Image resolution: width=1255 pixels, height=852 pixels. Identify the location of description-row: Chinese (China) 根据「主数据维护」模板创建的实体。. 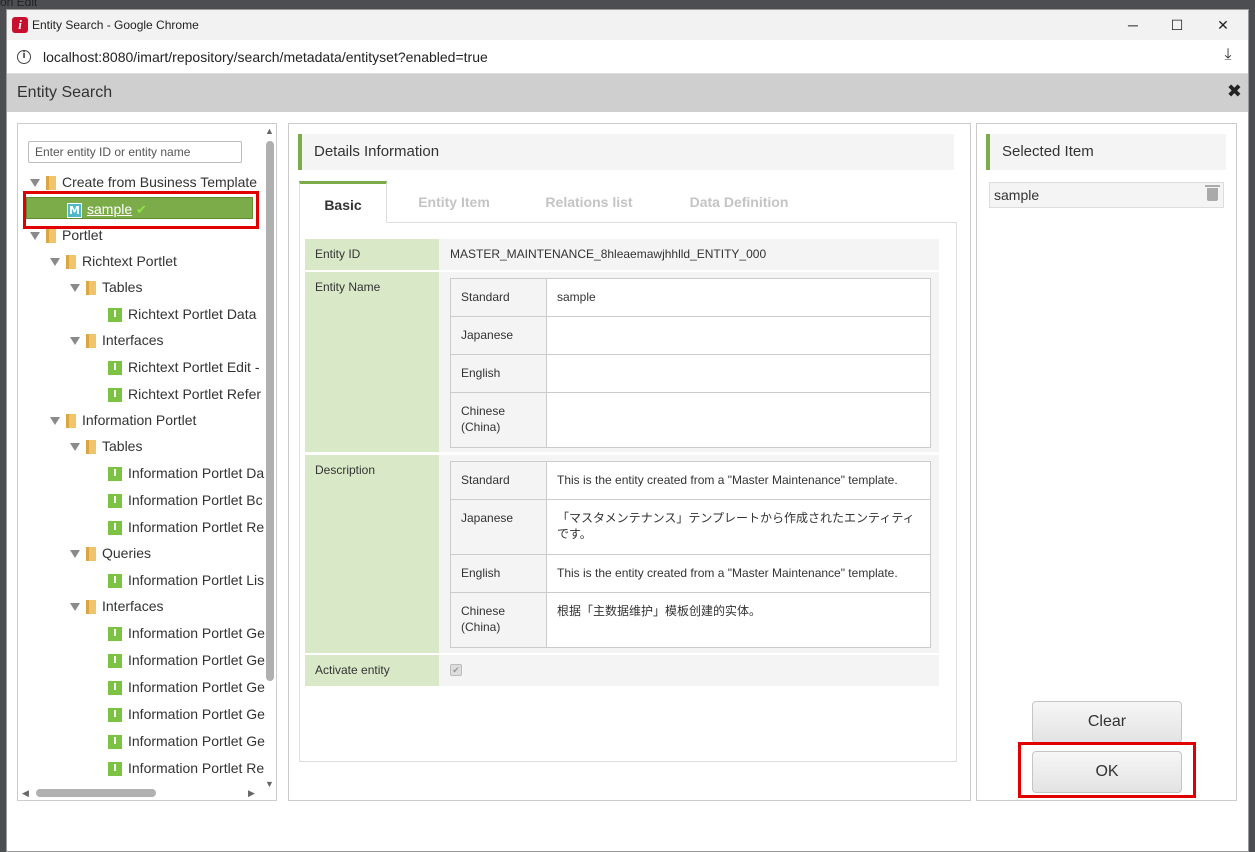
(690, 620).